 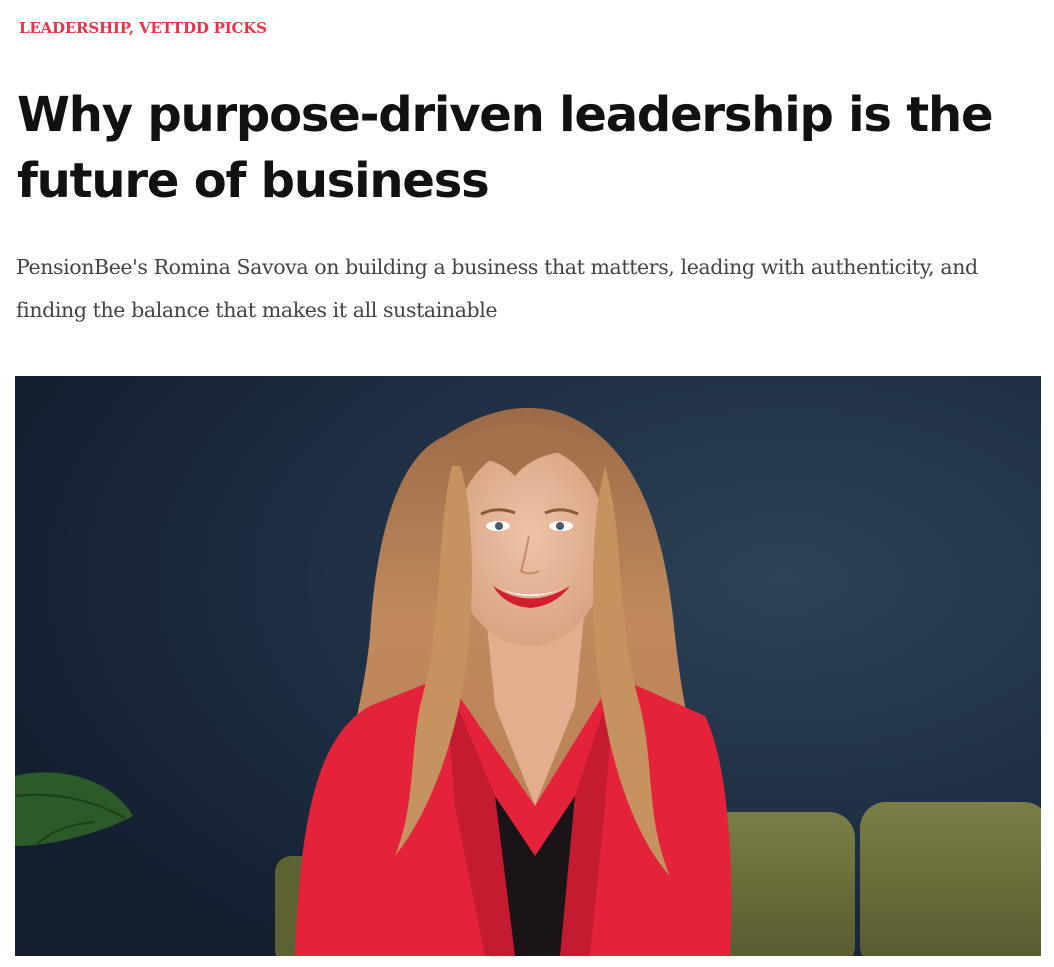 I want to click on face, so click(x=530, y=546).